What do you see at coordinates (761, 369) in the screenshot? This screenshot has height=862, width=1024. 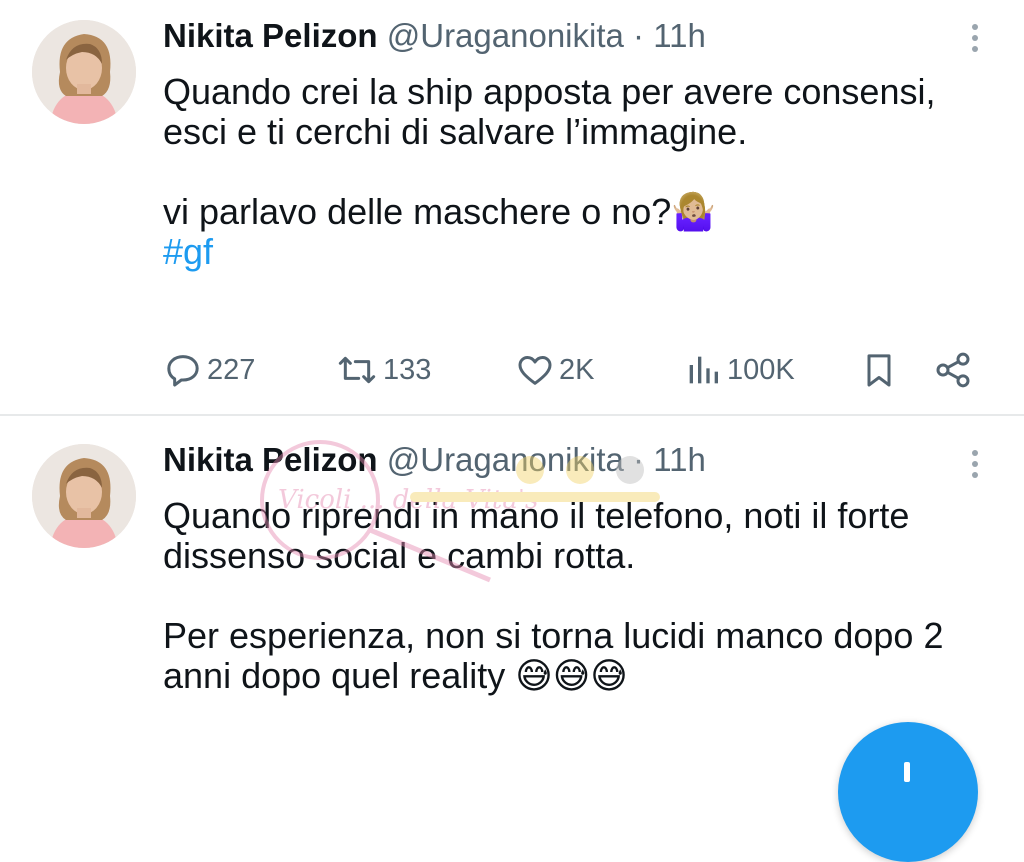 I see `views-count: 100K` at bounding box center [761, 369].